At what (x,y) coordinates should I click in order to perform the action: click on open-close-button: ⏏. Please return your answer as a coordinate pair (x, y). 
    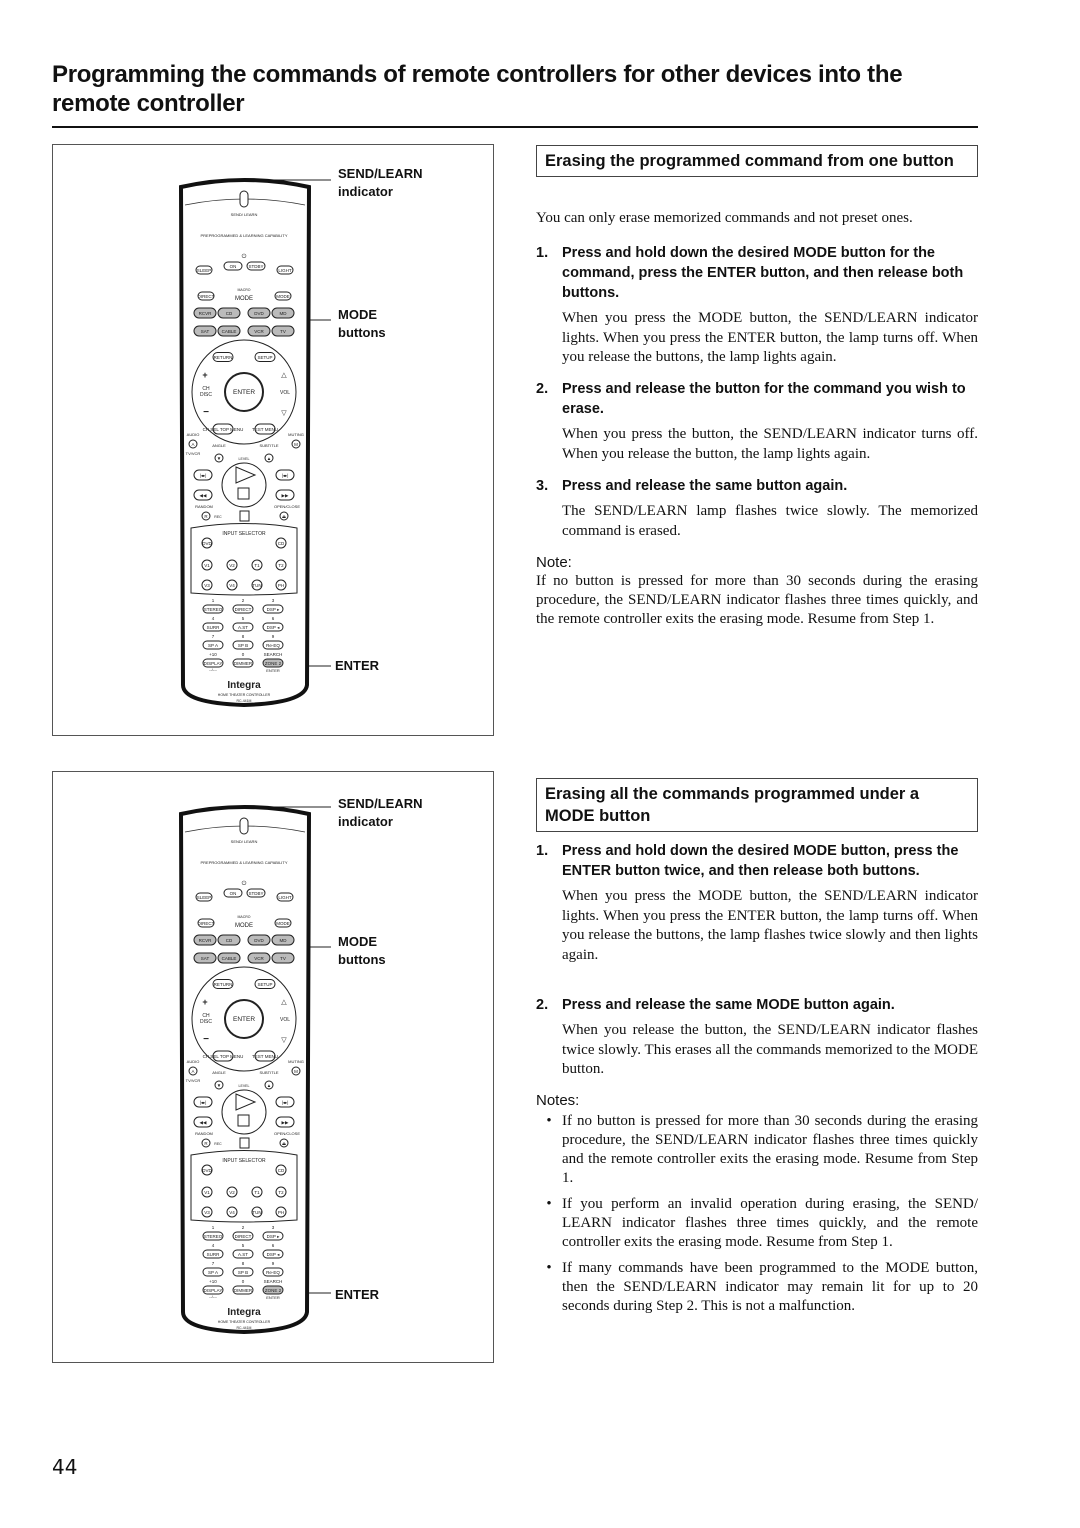
    Looking at the image, I should click on (284, 516).